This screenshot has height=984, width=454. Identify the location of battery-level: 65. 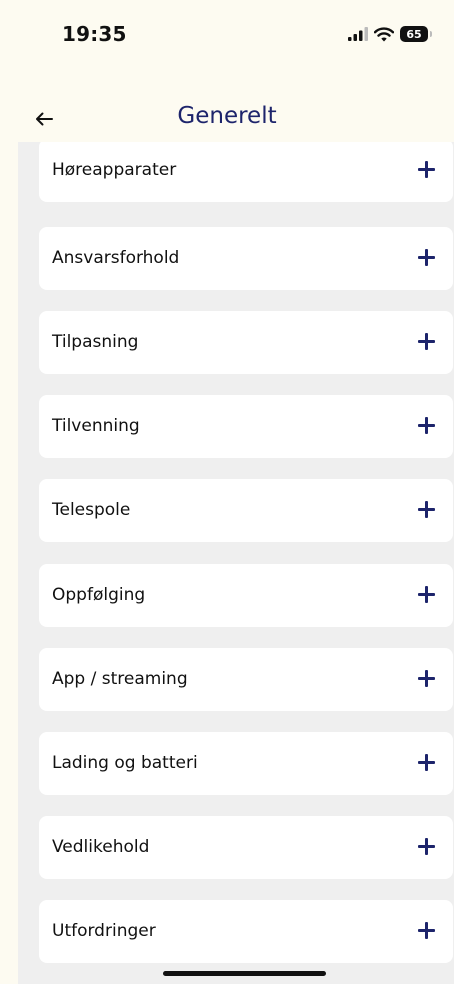
(414, 34).